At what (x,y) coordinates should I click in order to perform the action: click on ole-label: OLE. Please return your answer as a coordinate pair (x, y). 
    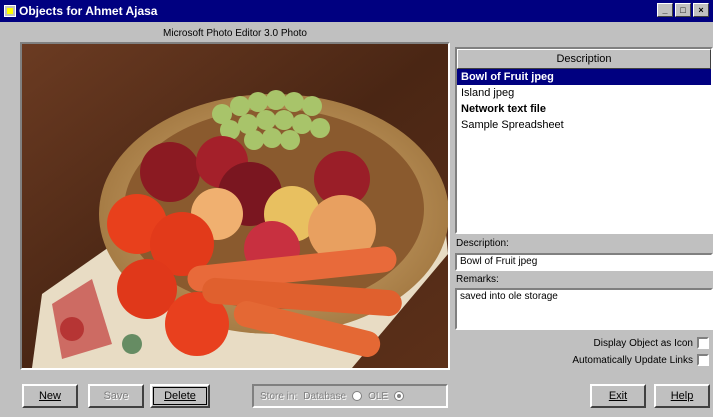
    Looking at the image, I should click on (378, 396).